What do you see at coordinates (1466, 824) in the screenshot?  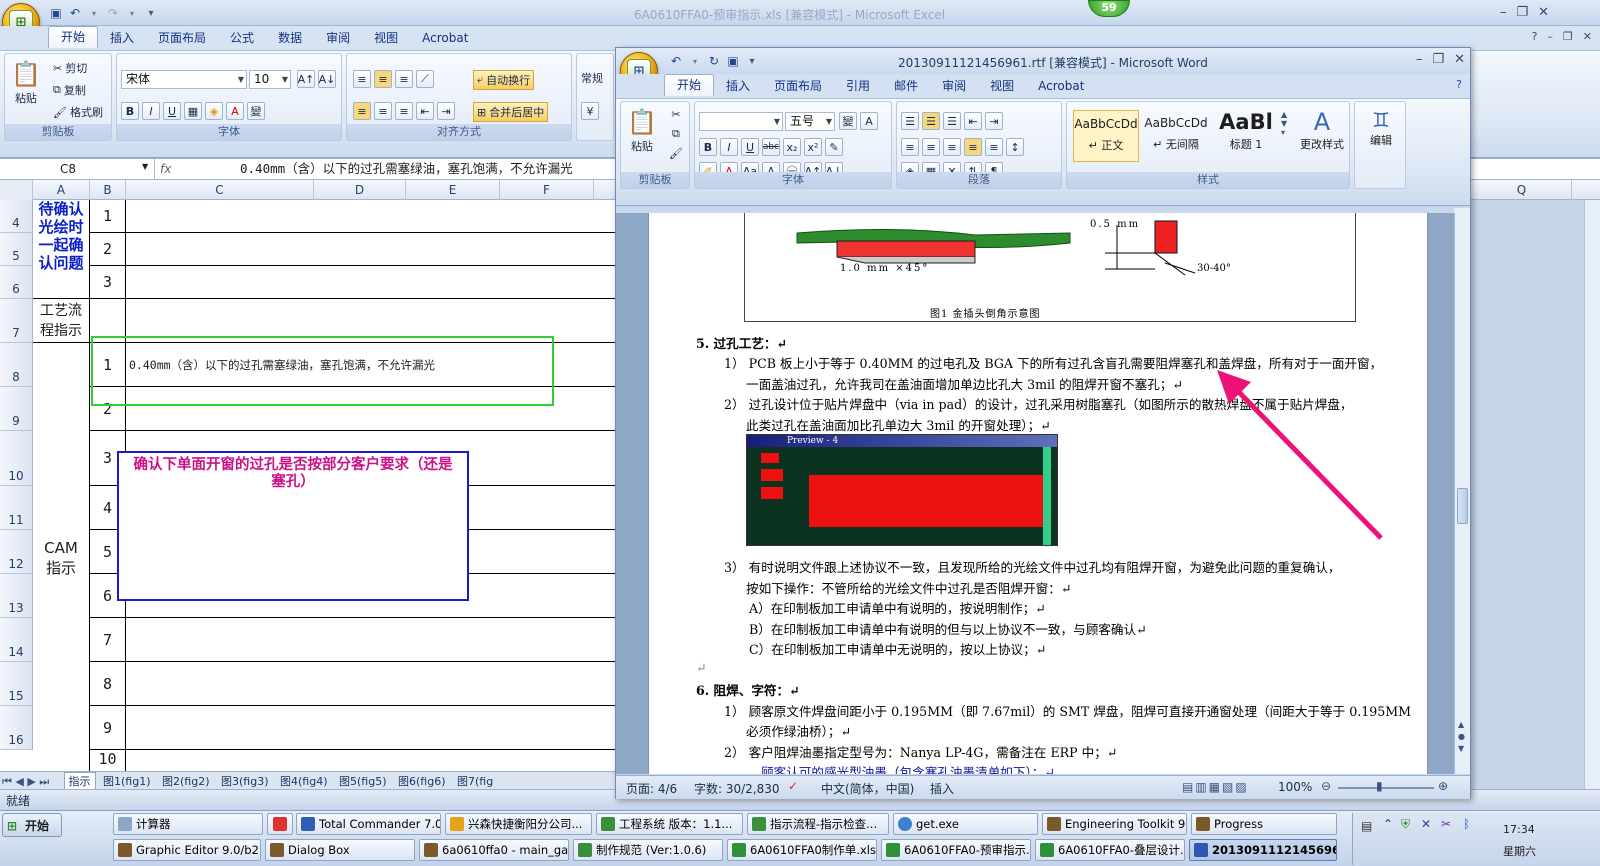 I see `tray-bluetooth-icon: ᛒ` at bounding box center [1466, 824].